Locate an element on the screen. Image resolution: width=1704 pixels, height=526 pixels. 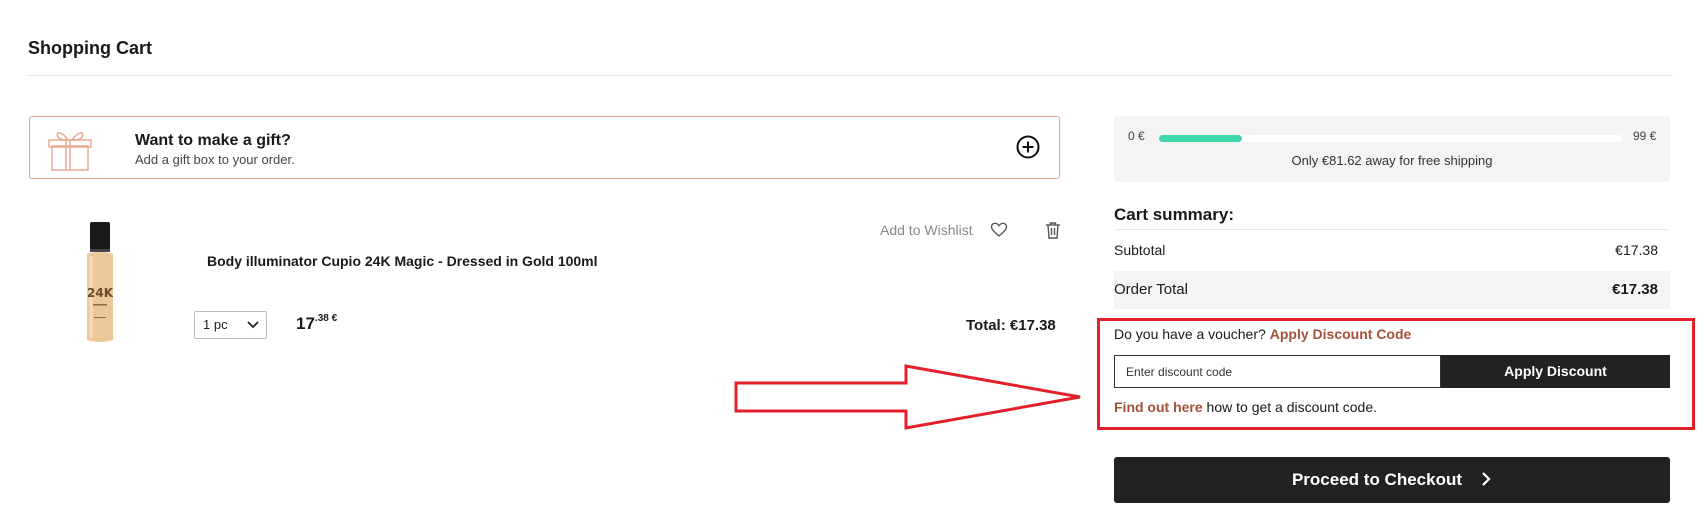
subtotal-value: €17.38 is located at coordinates (1636, 250).